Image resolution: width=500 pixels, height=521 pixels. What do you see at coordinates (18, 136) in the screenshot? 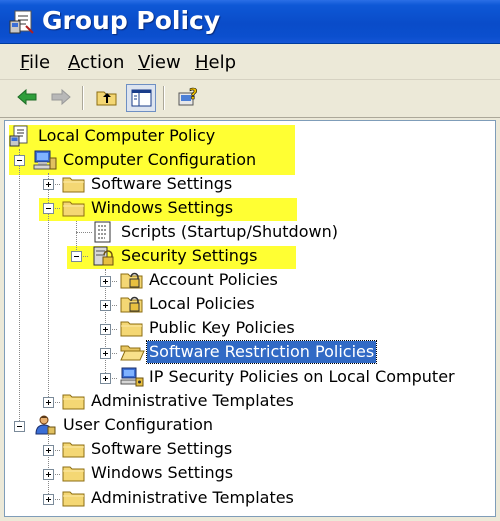
I see `policy-document-icon` at bounding box center [18, 136].